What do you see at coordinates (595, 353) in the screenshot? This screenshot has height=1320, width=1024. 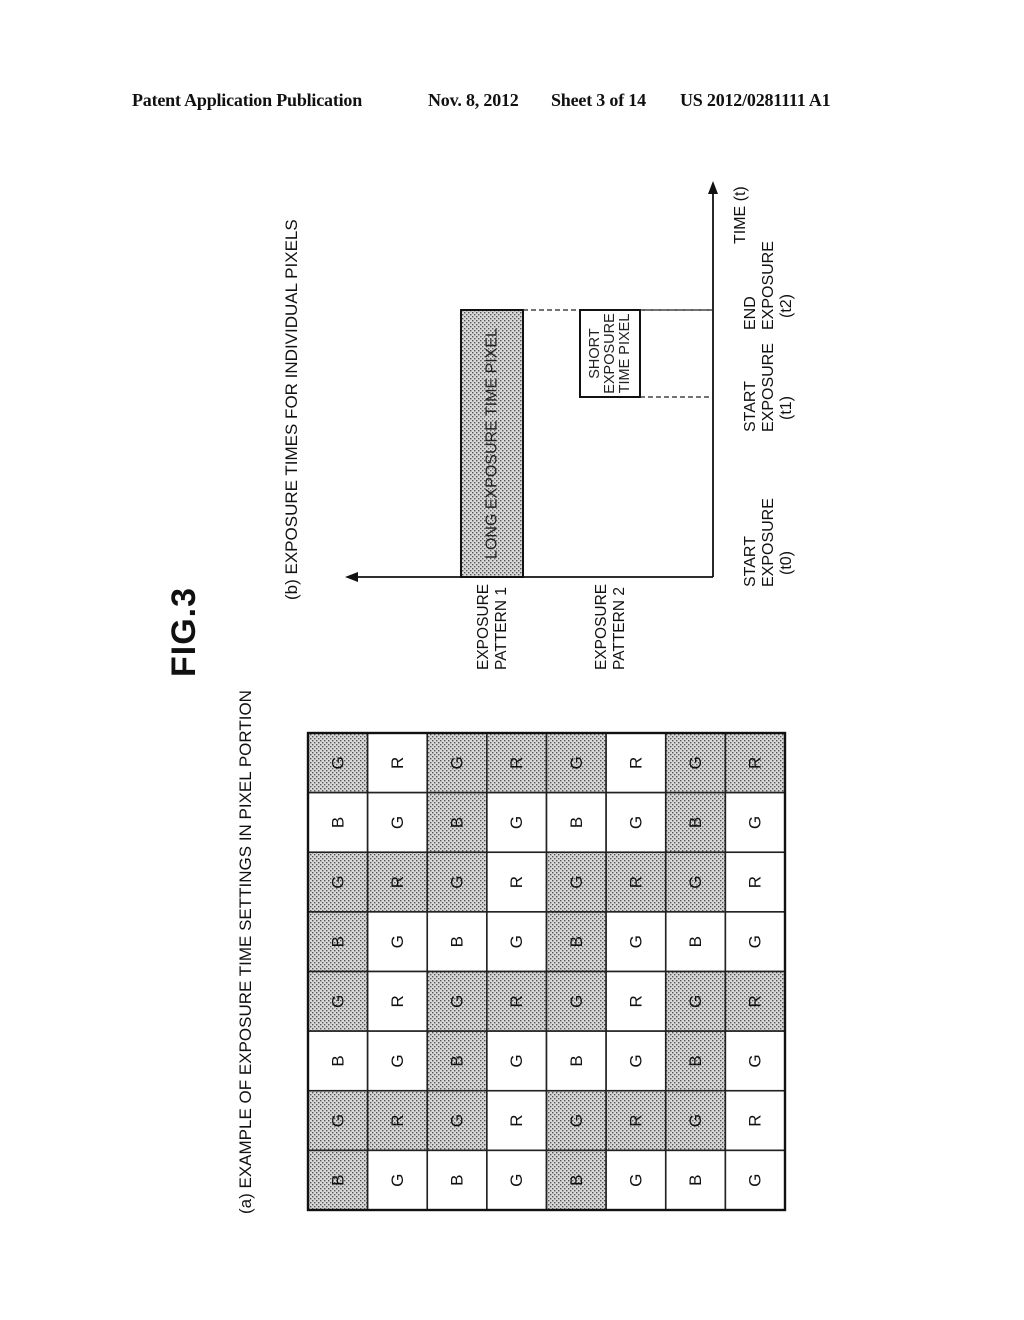 I see `exposure-bar-label: SHORT` at bounding box center [595, 353].